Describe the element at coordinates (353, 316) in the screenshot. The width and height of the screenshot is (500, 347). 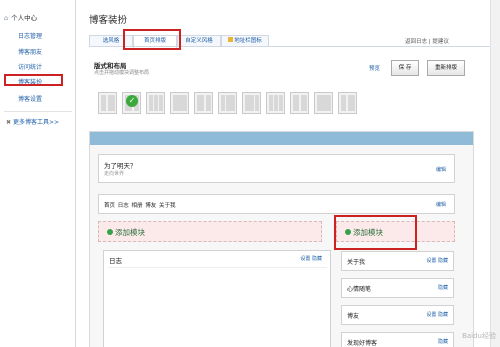
I see `blog-friends-title: 博友` at that location.